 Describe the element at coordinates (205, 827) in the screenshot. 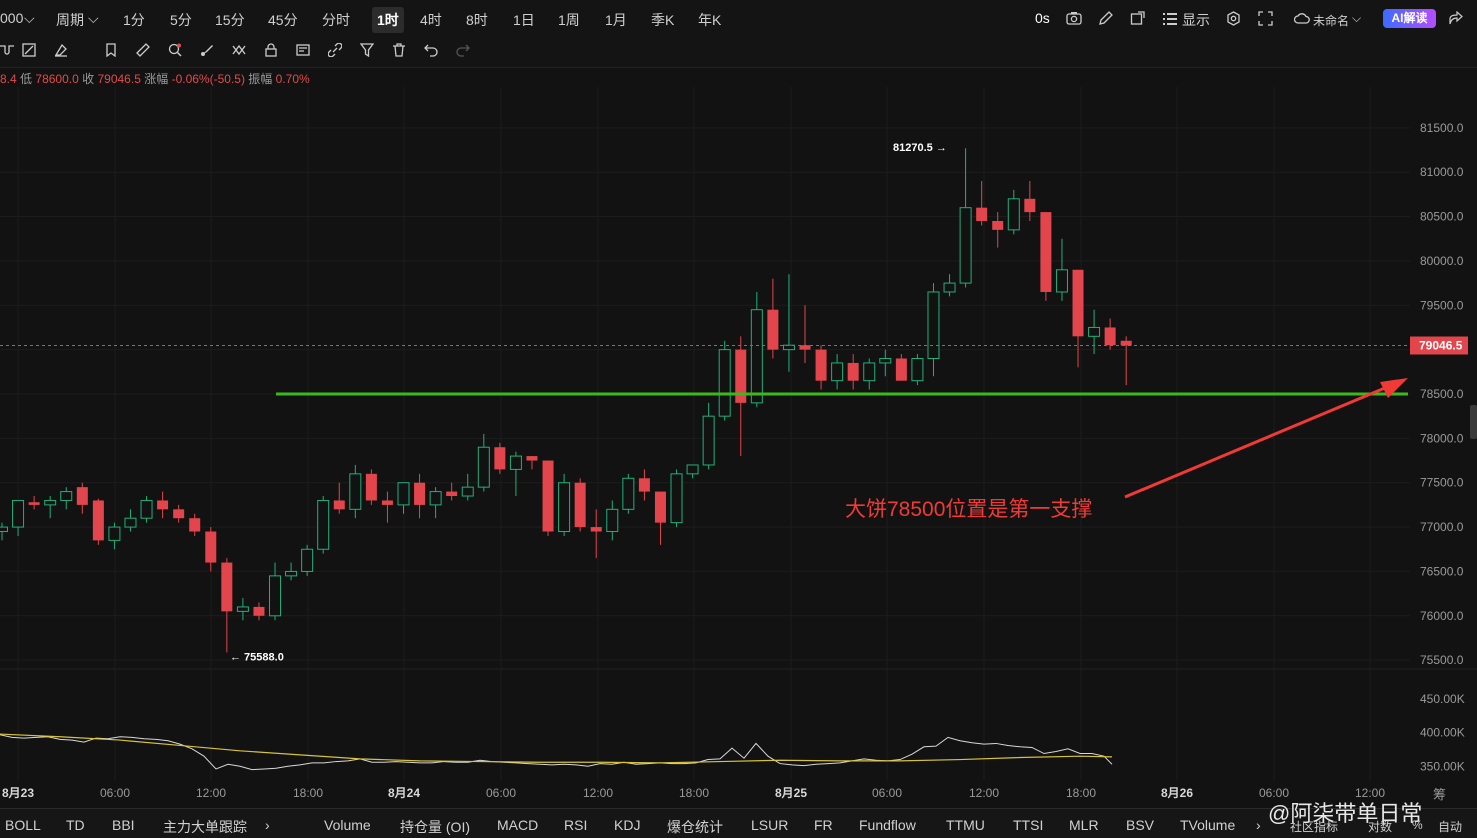

I see `main-indicator-tab: 主力大单跟踪` at that location.